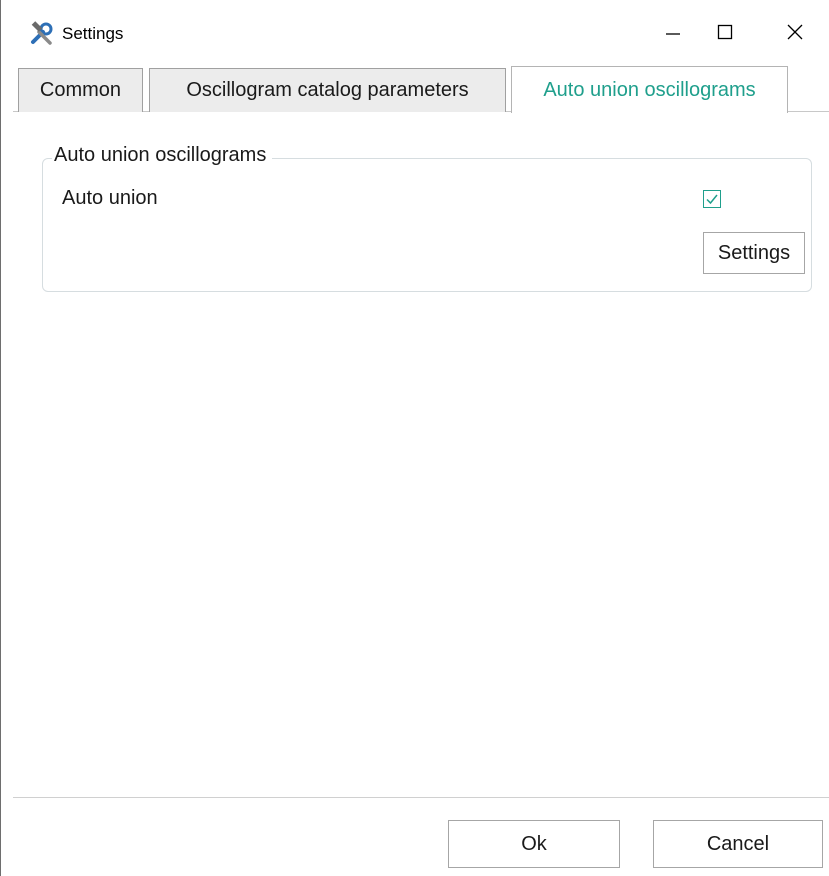 The height and width of the screenshot is (876, 829). I want to click on tab-oscillogram-catalog-parameters: Oscillogram catalog parameters, so click(327, 90).